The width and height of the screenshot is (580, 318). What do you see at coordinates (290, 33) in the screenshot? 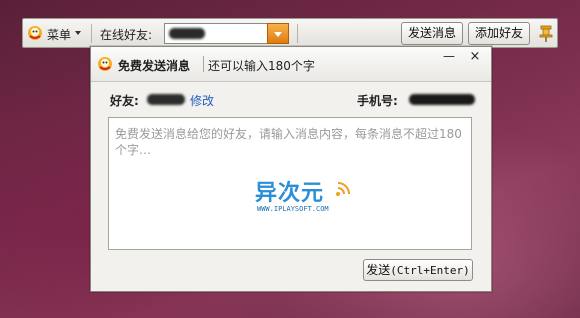
I see `main-toolbar: 菜单 在线好友: 发送消息 添加好友` at bounding box center [290, 33].